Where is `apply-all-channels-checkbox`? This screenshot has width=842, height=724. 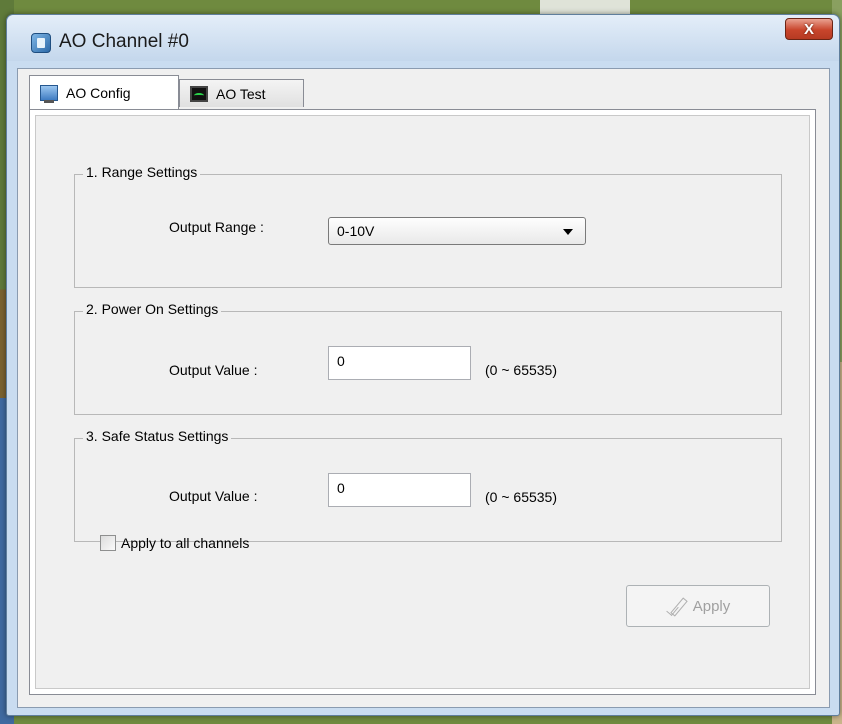
apply-all-channels-checkbox is located at coordinates (108, 543).